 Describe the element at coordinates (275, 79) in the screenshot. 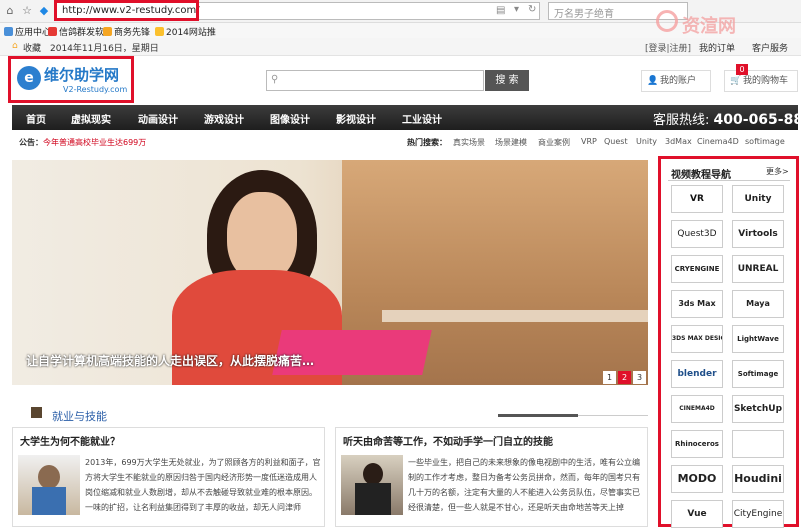

I see `search-icon: ⚲` at that location.